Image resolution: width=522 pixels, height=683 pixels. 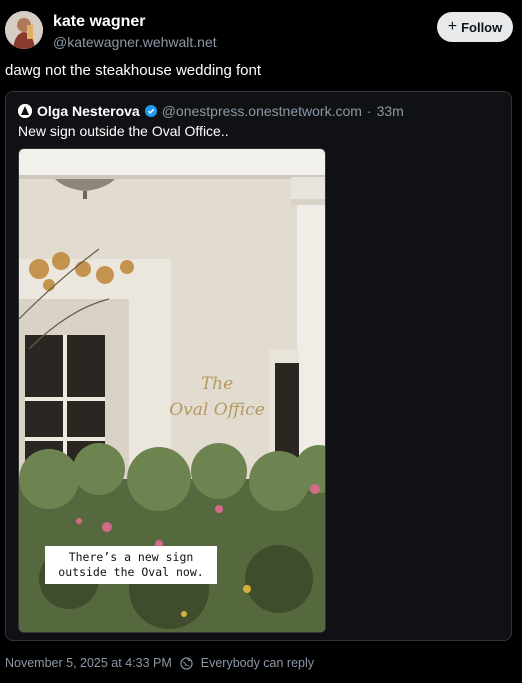 I want to click on quoted-author-avatar, so click(x=25, y=111).